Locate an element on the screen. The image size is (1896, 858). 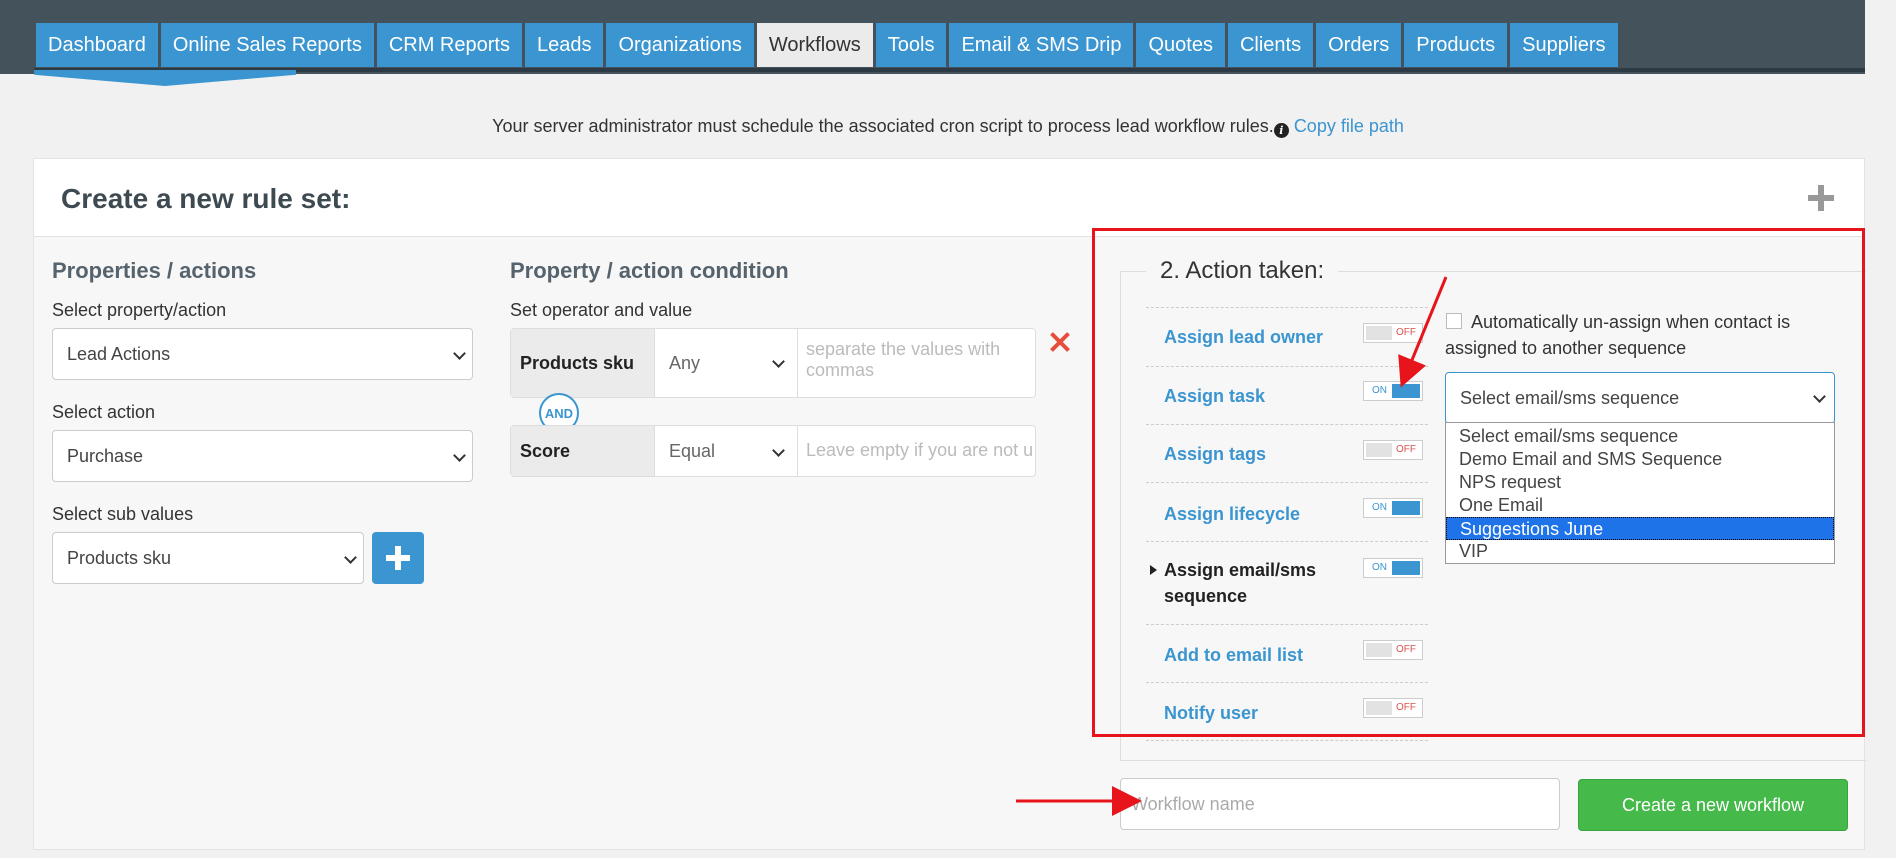
condition-operator-select: Any is located at coordinates (726, 363).